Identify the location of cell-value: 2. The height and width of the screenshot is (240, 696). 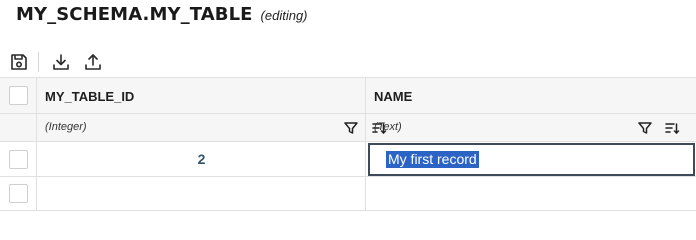
(201, 159).